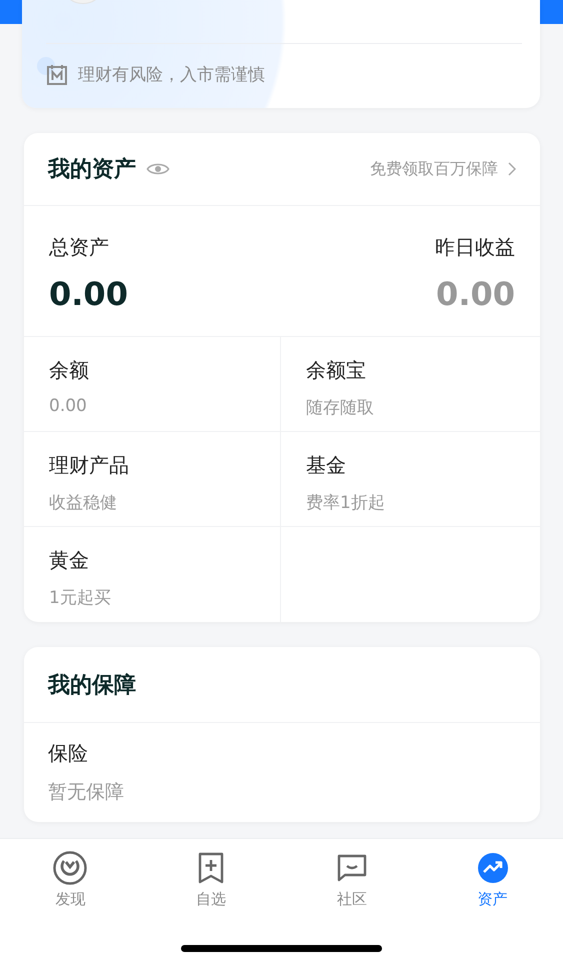 Image resolution: width=563 pixels, height=963 pixels. I want to click on product-name: 余额宝, so click(336, 370).